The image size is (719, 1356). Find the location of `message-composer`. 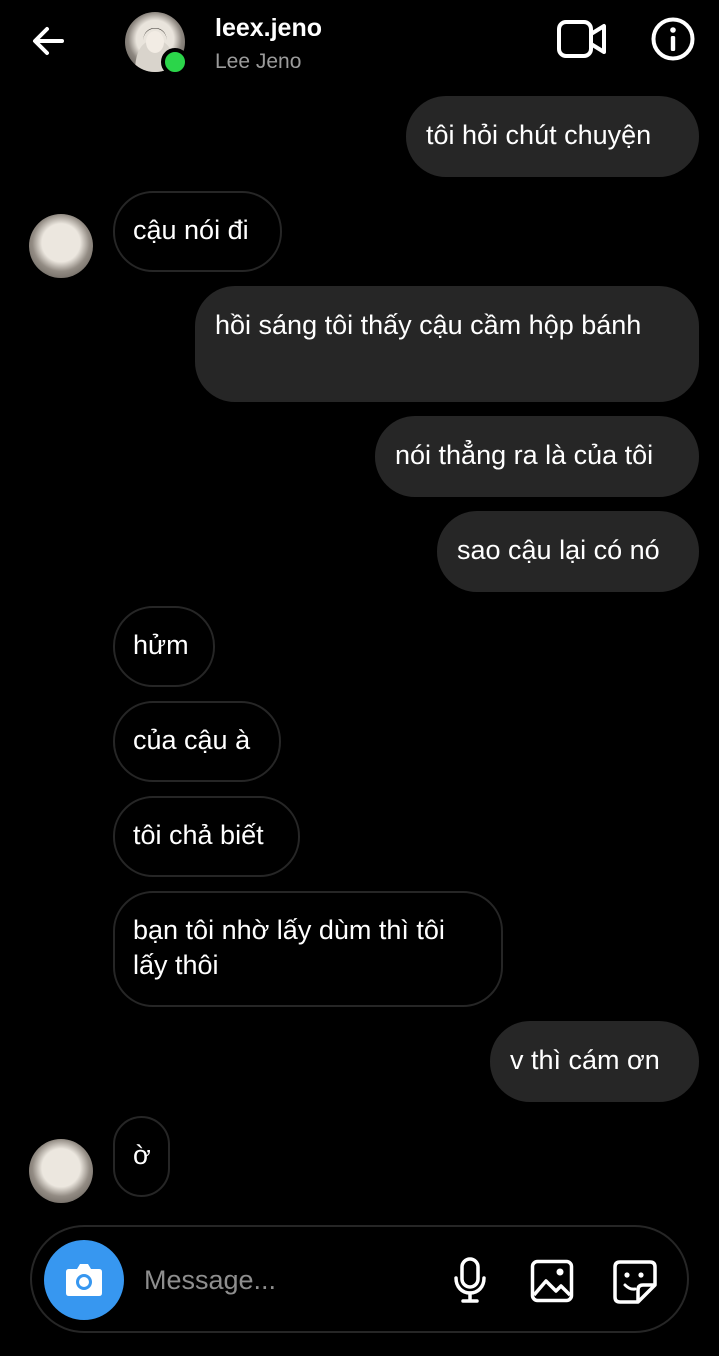

message-composer is located at coordinates (359, 1279).